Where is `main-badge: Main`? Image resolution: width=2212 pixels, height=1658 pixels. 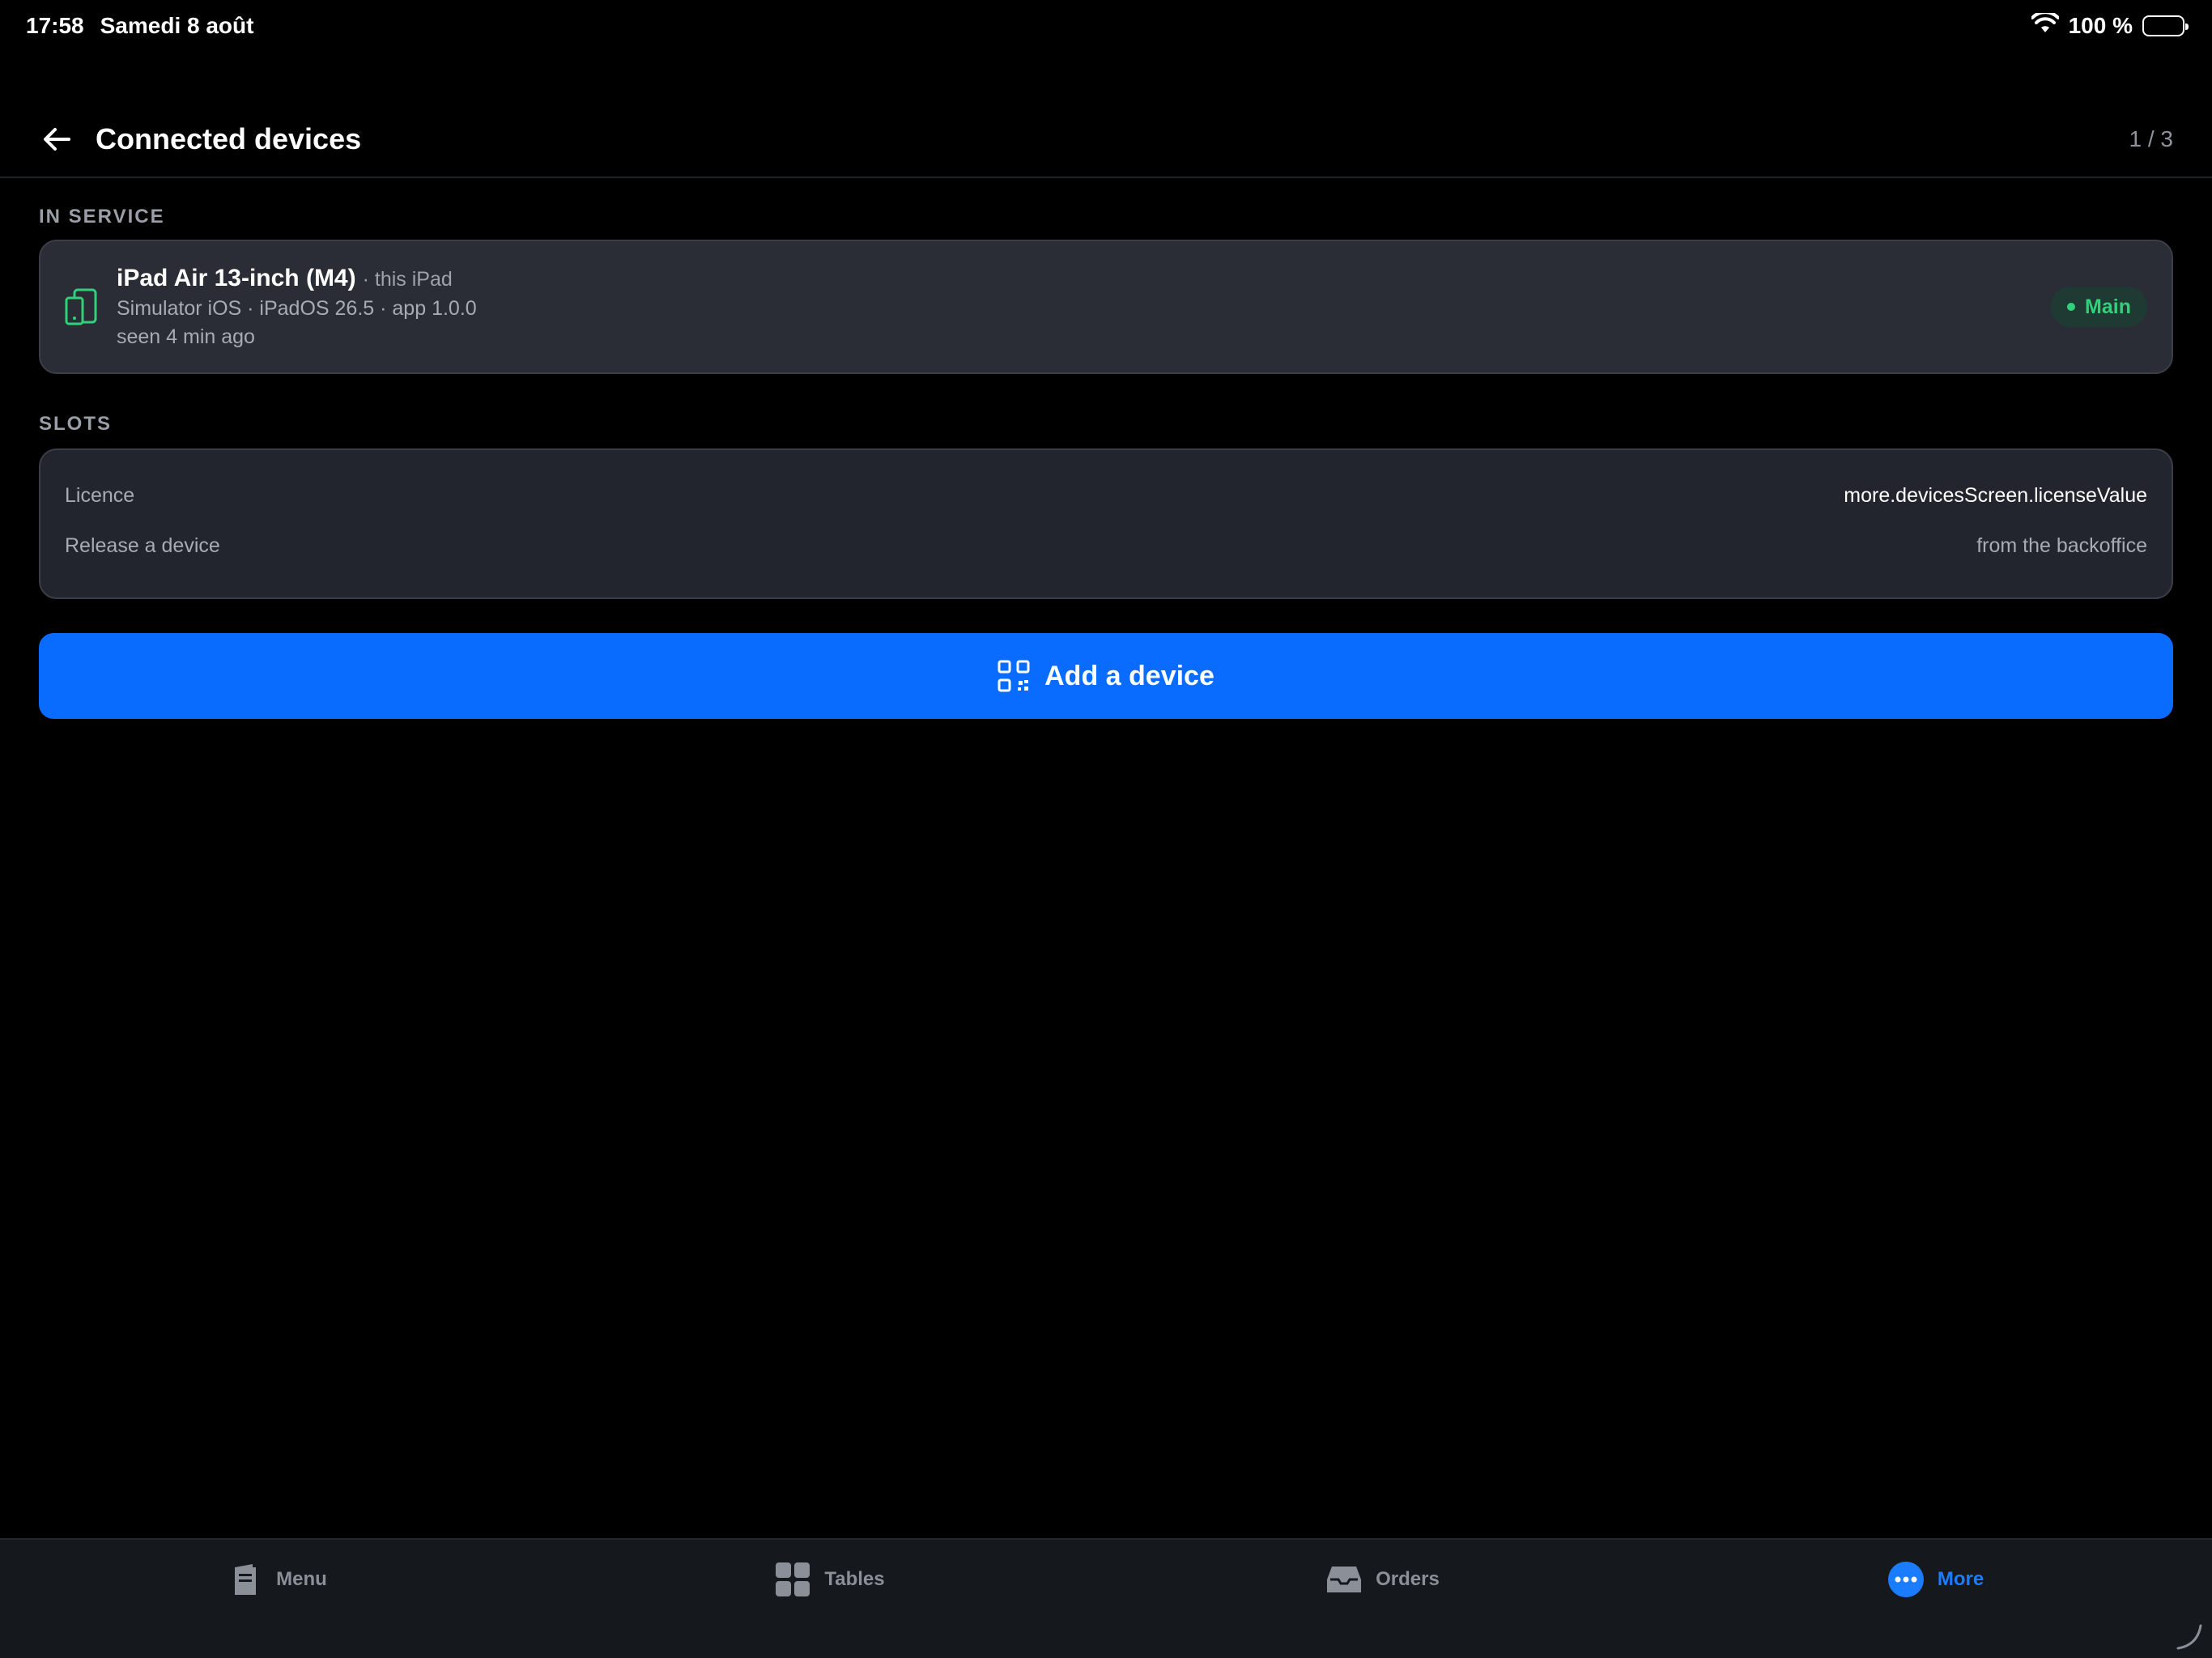
main-badge: Main is located at coordinates (2099, 307).